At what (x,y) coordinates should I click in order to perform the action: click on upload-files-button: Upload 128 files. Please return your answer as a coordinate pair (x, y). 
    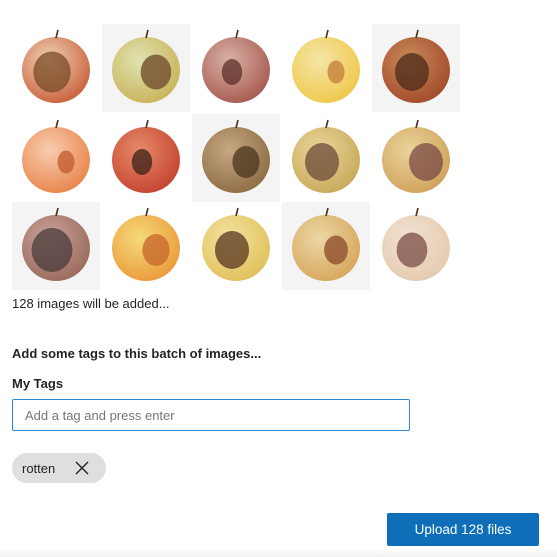
    Looking at the image, I should click on (463, 529).